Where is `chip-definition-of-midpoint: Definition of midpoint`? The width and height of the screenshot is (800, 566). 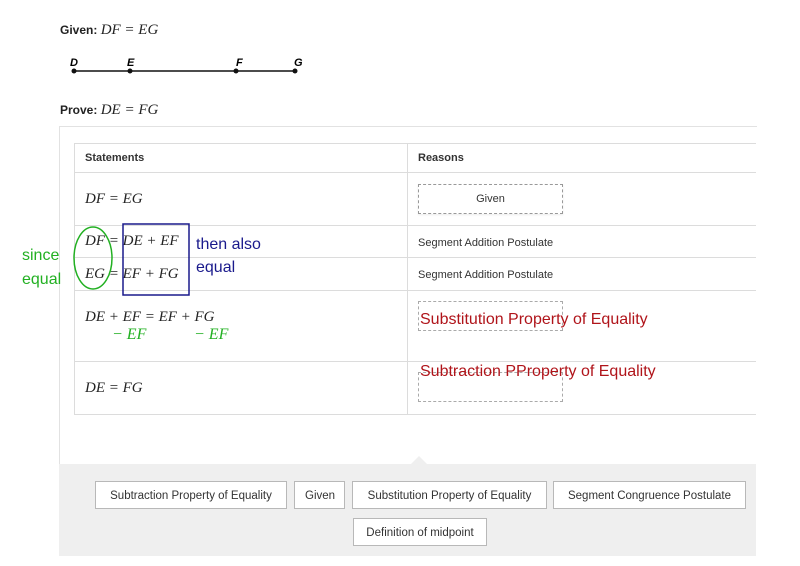 chip-definition-of-midpoint: Definition of midpoint is located at coordinates (420, 532).